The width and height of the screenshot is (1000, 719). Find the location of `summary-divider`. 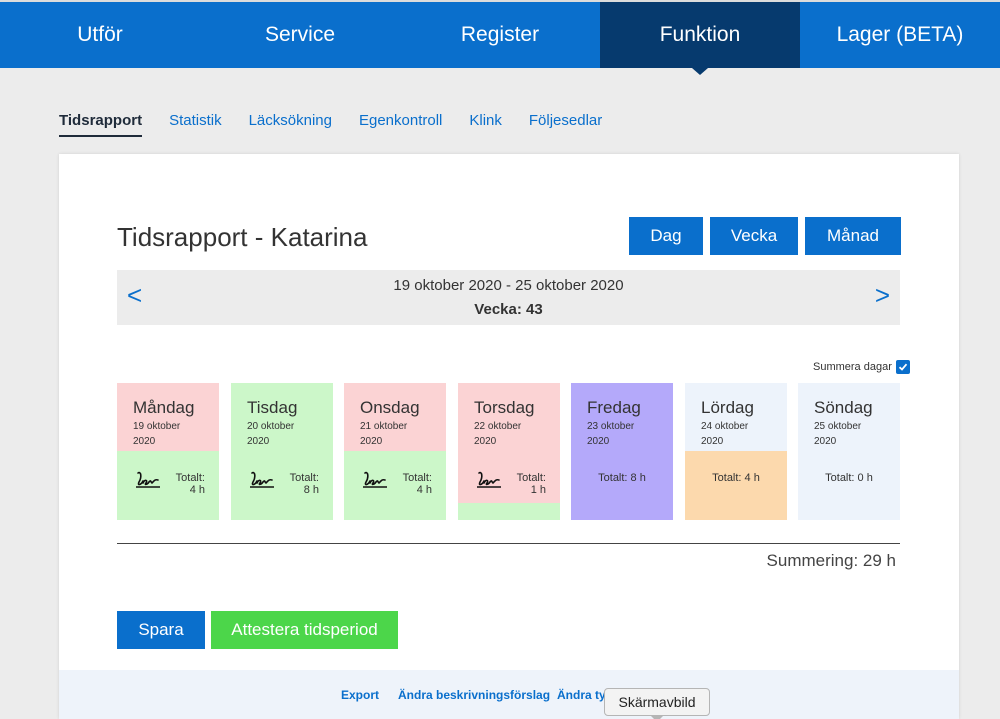

summary-divider is located at coordinates (508, 543).